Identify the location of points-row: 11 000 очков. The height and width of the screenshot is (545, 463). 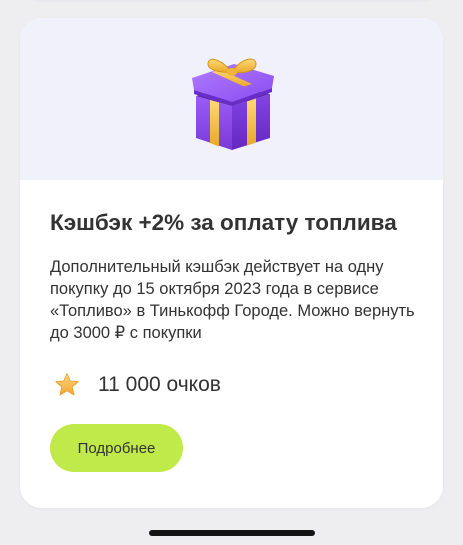
(137, 385).